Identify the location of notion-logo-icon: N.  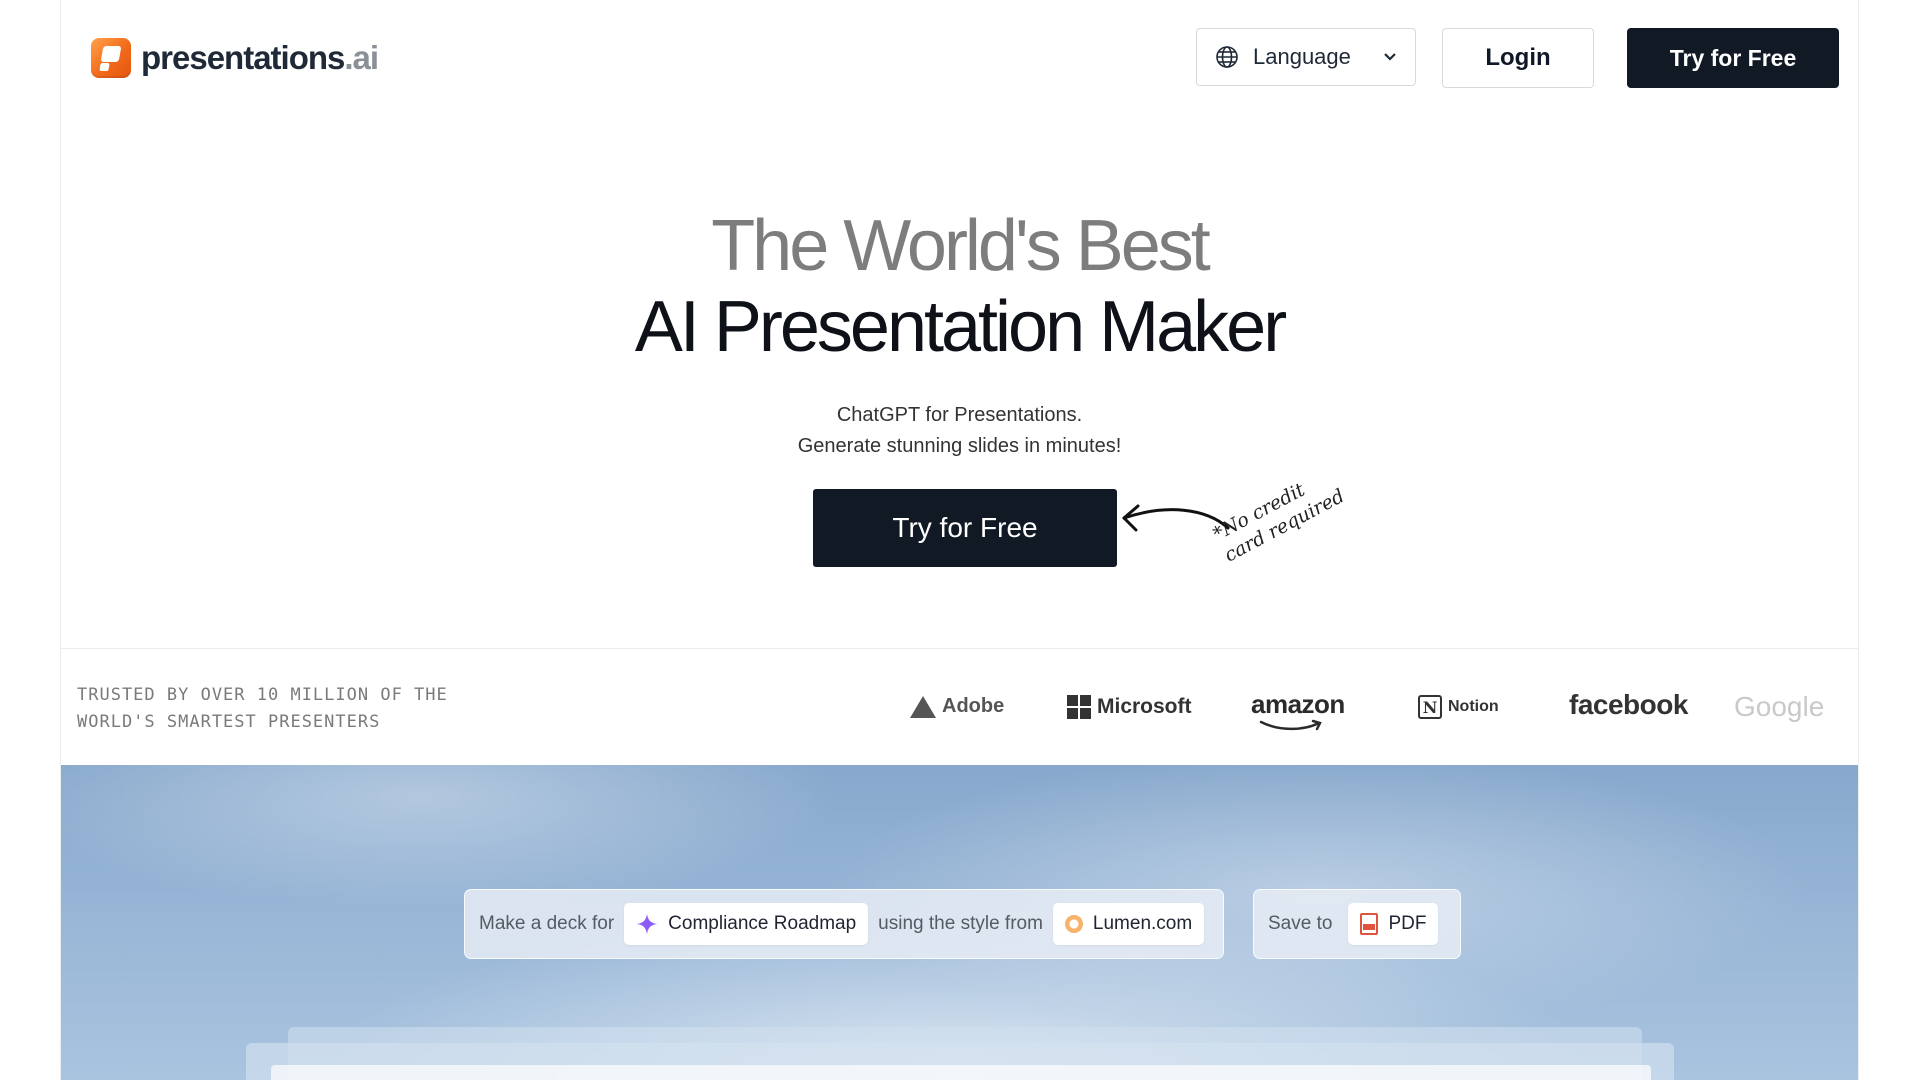
(1430, 707).